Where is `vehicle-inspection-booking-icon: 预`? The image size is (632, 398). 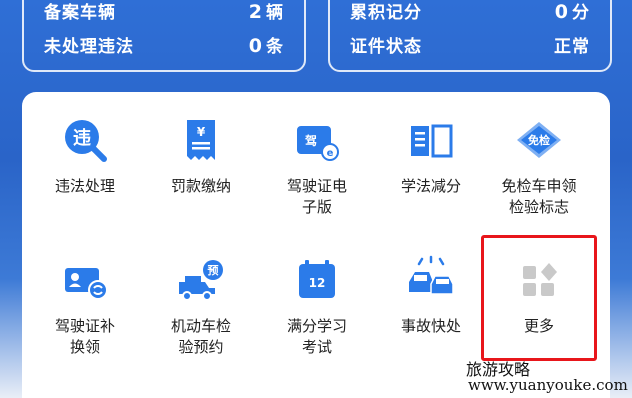
vehicle-inspection-booking-icon: 预 is located at coordinates (201, 280).